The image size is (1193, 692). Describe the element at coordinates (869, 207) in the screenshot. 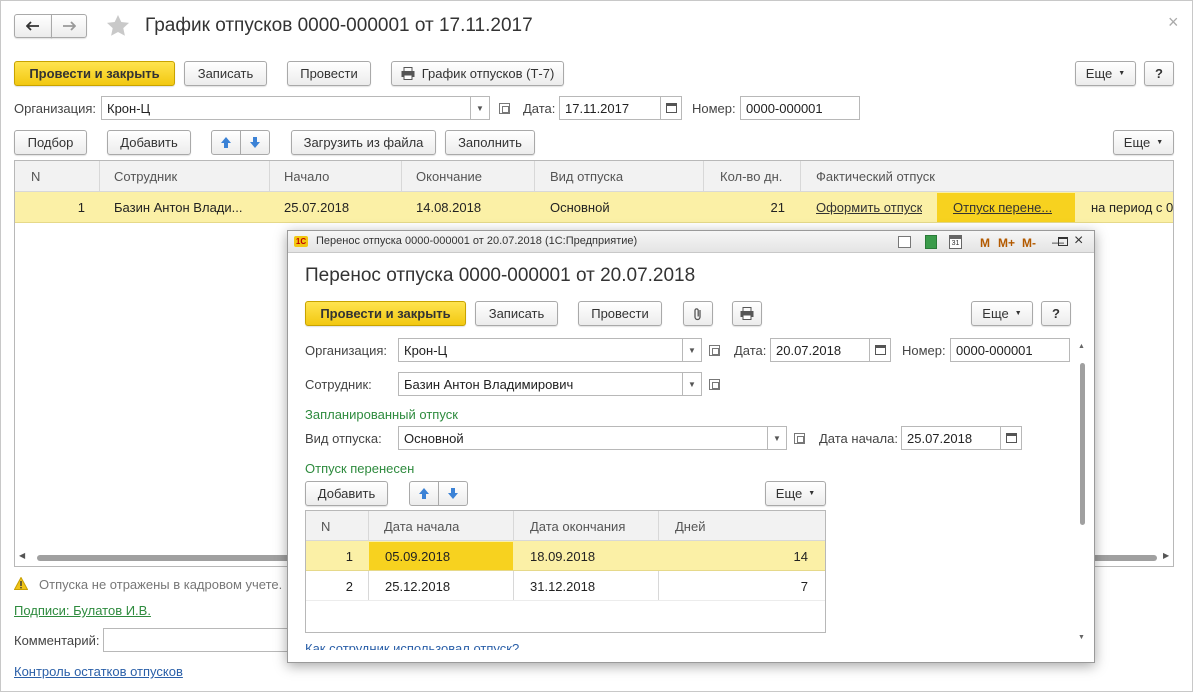

I see `make-vacation-link: Оформить отпуск` at that location.